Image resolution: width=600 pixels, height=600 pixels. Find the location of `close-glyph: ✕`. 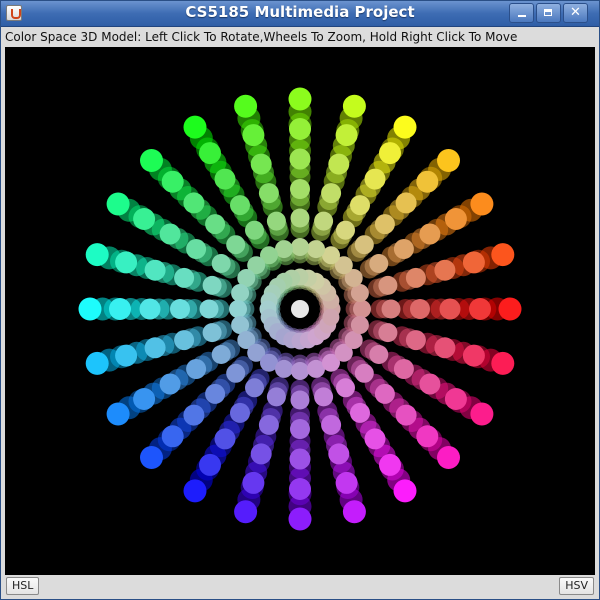

close-glyph: ✕ is located at coordinates (575, 12).